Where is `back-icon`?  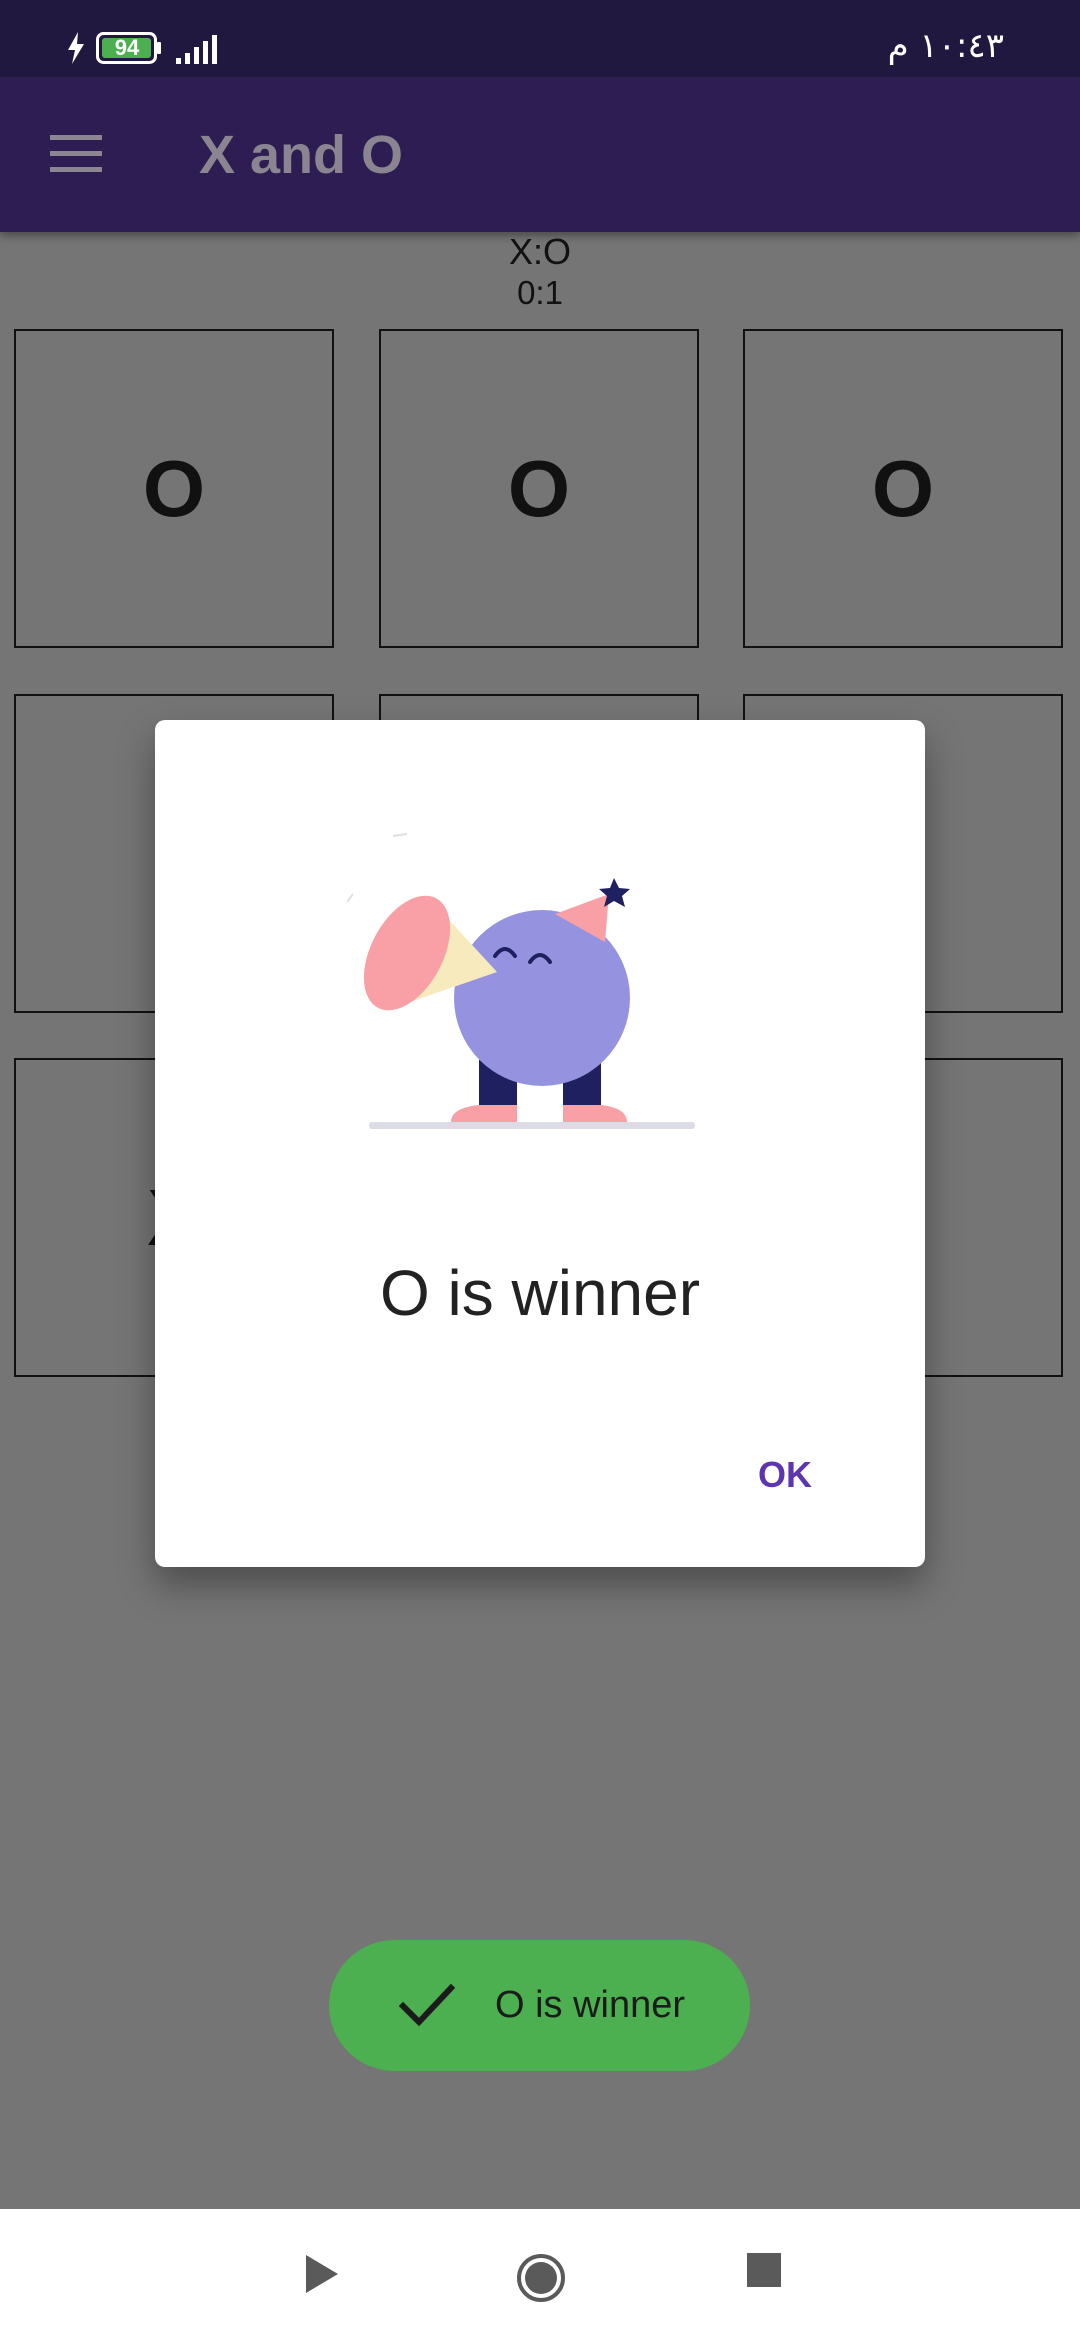
back-icon is located at coordinates (322, 2274).